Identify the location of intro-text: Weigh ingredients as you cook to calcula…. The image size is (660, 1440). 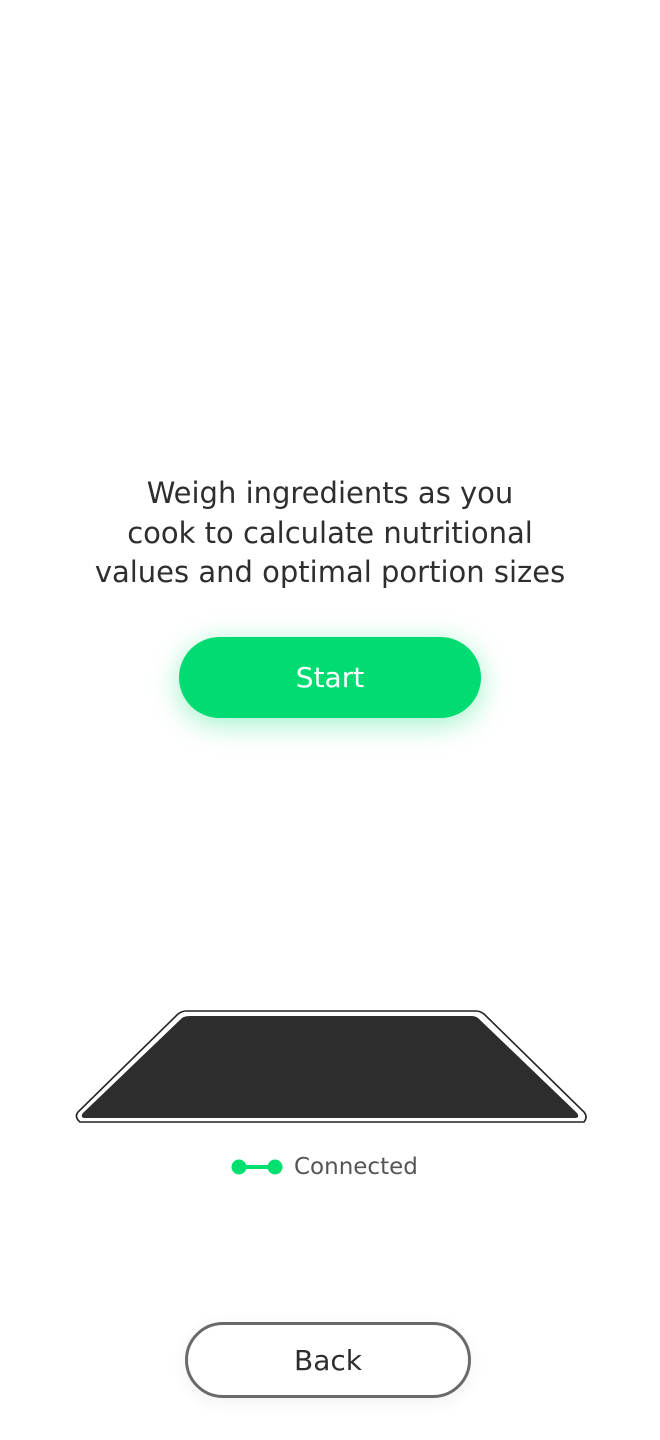
(330, 533).